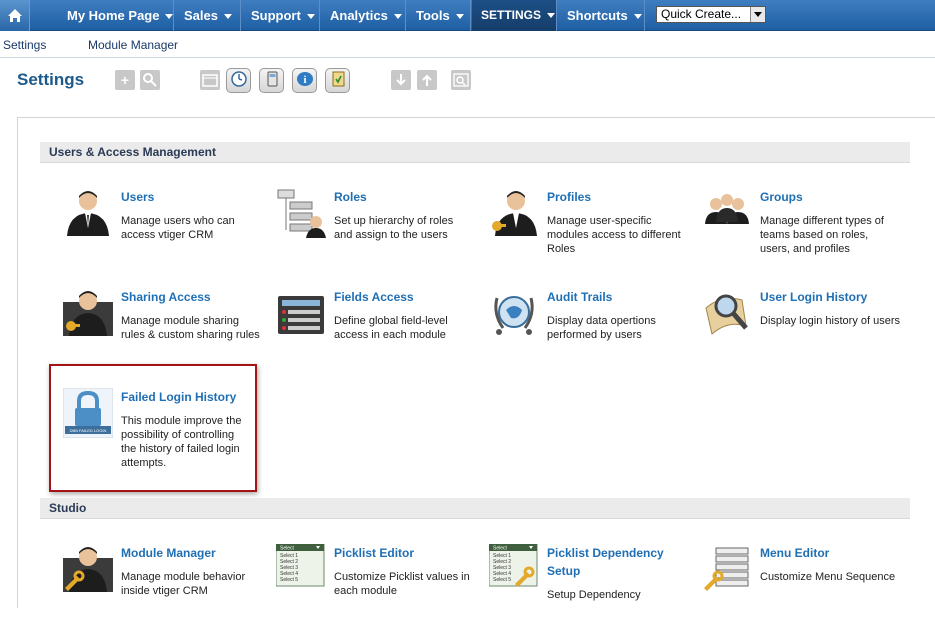 The width and height of the screenshot is (935, 624). I want to click on nav-label: My Home Page, so click(113, 15).